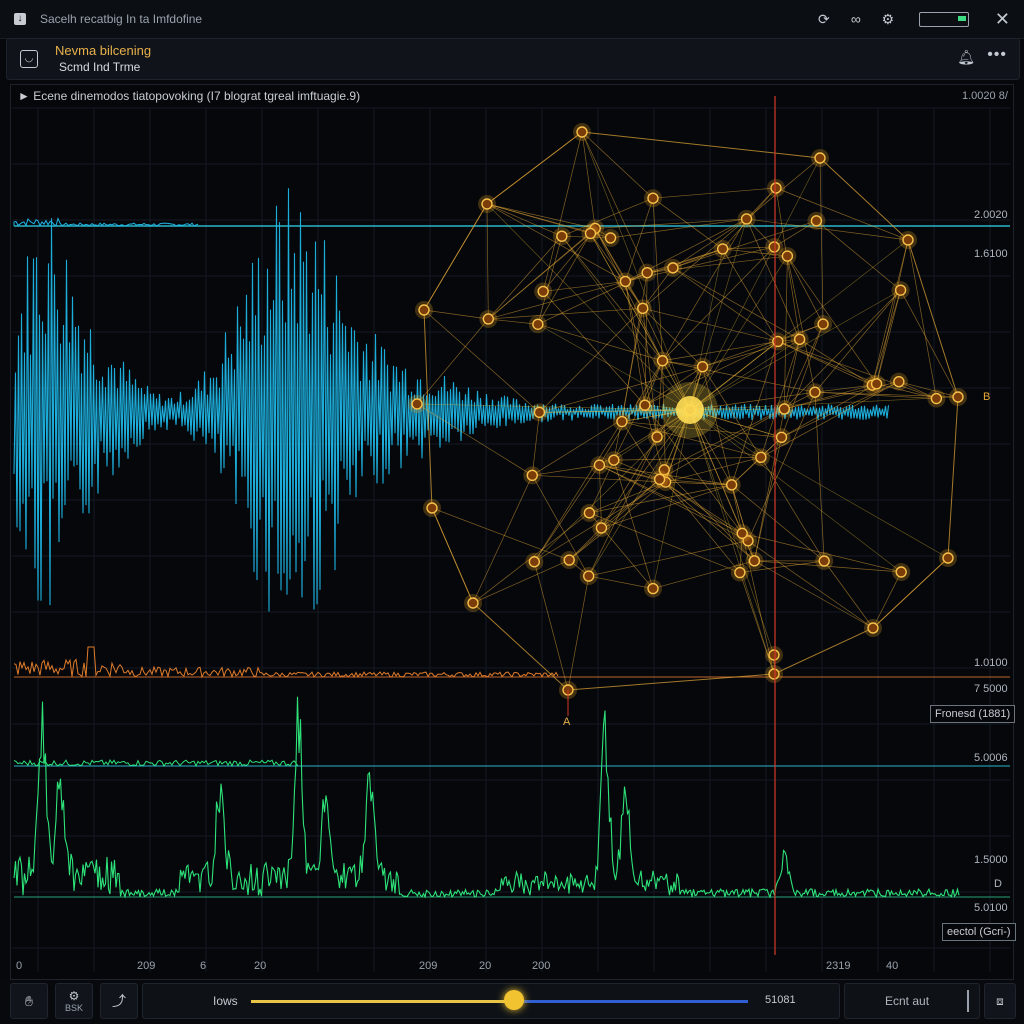 The image size is (1024, 1024). What do you see at coordinates (991, 758) in the screenshot?
I see `scale-label-5: 5.0006` at bounding box center [991, 758].